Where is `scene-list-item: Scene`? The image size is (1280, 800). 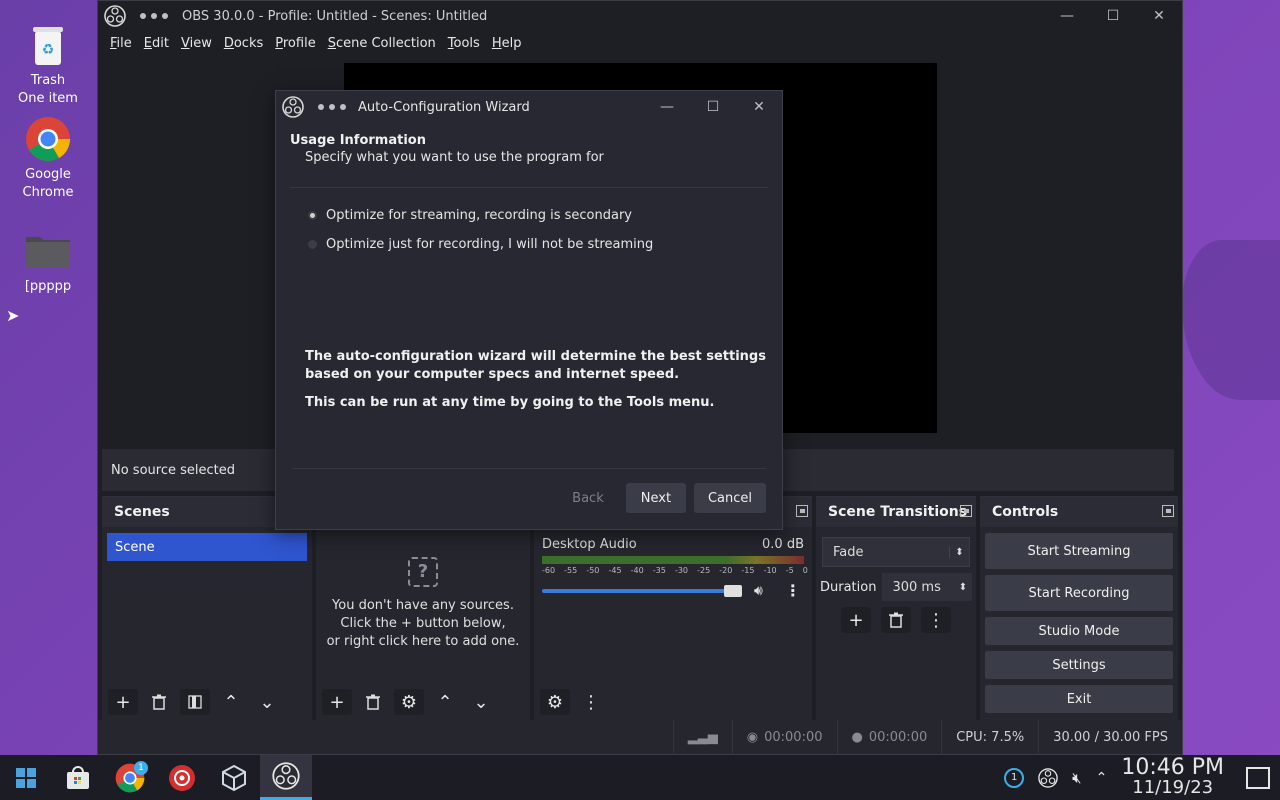 scene-list-item: Scene is located at coordinates (207, 547).